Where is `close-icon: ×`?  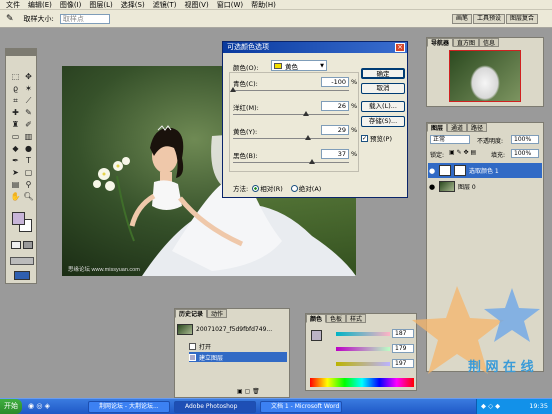
close-icon: × is located at coordinates (400, 47).